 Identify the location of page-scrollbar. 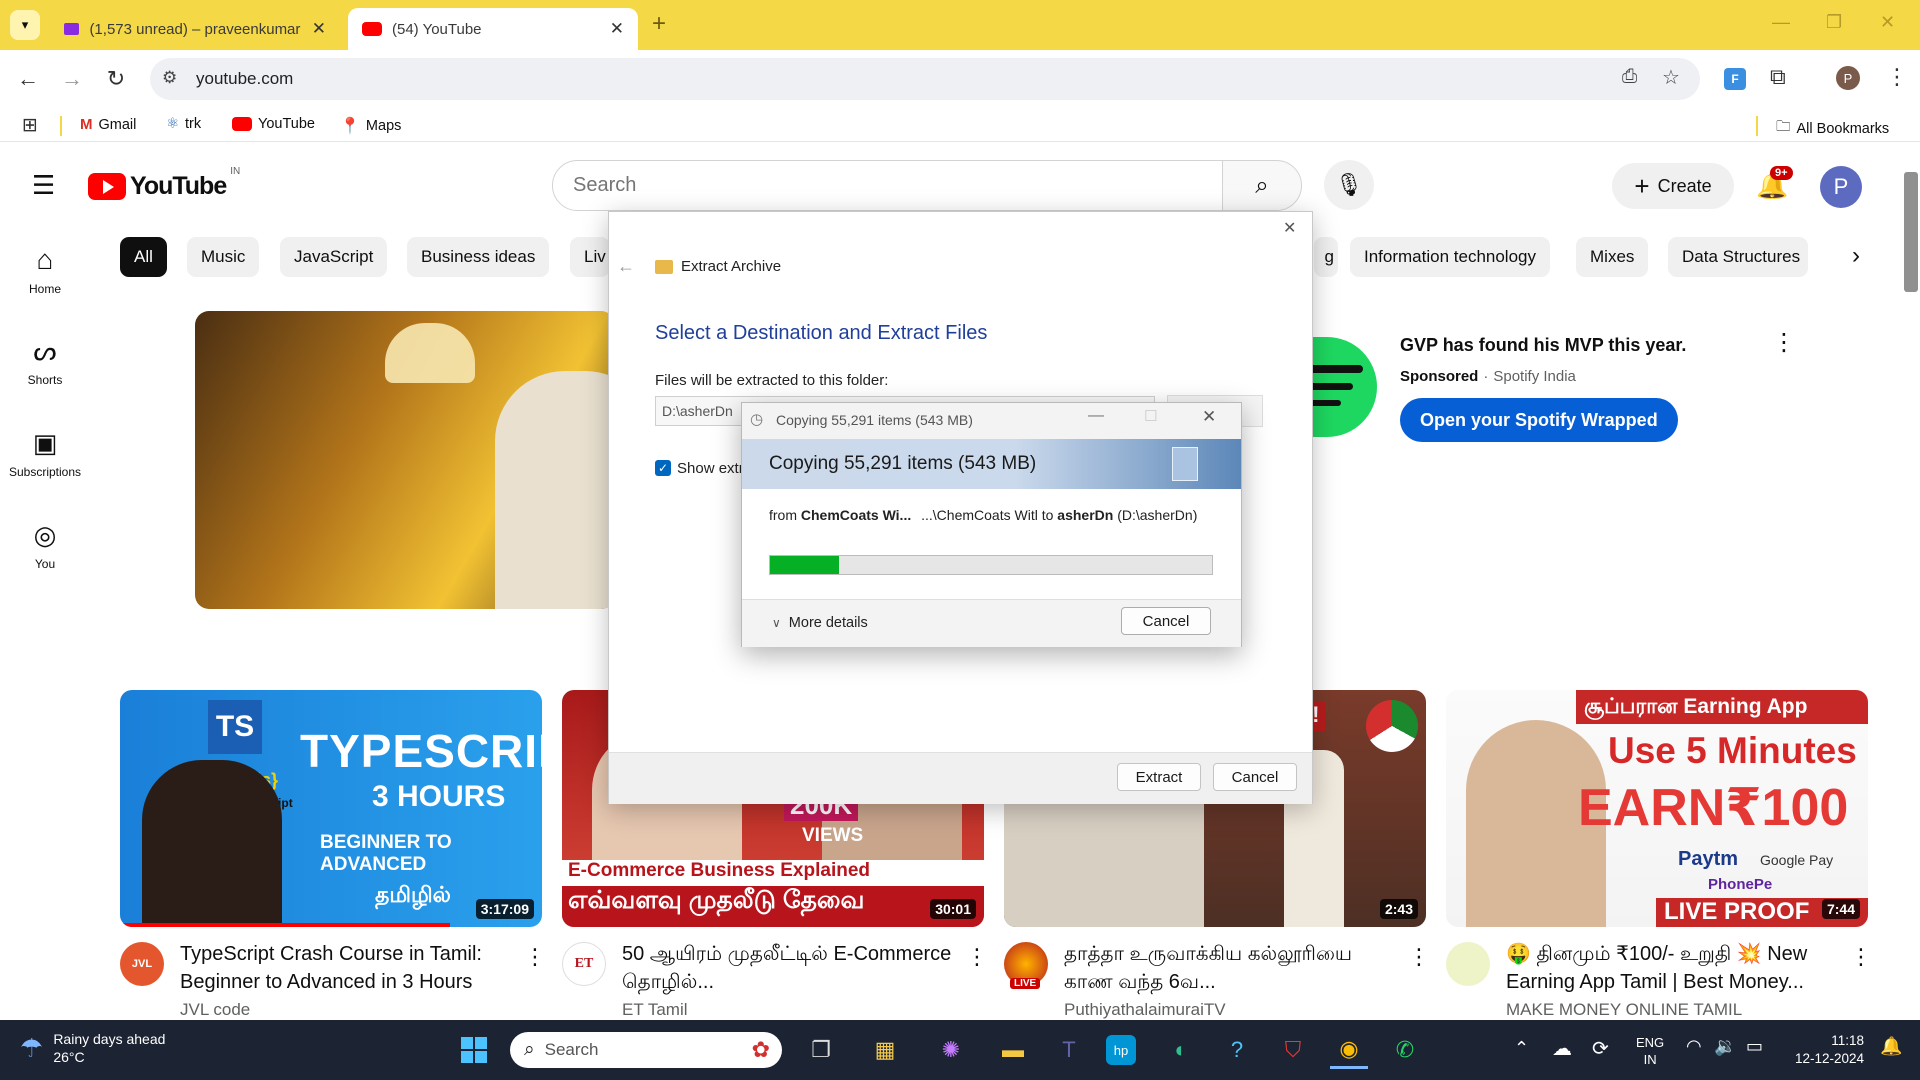
(1911, 232).